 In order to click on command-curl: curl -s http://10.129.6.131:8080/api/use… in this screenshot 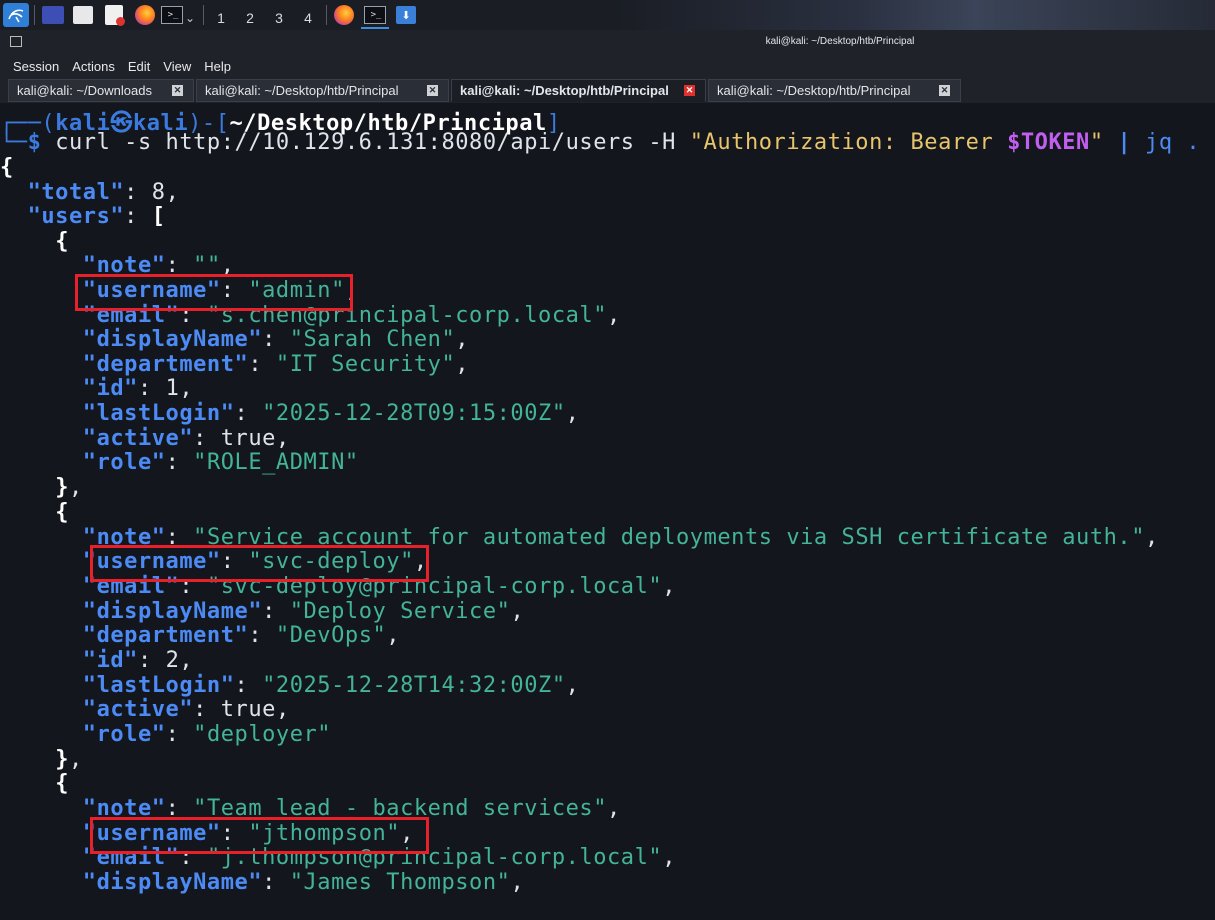, I will do `click(372, 142)`.